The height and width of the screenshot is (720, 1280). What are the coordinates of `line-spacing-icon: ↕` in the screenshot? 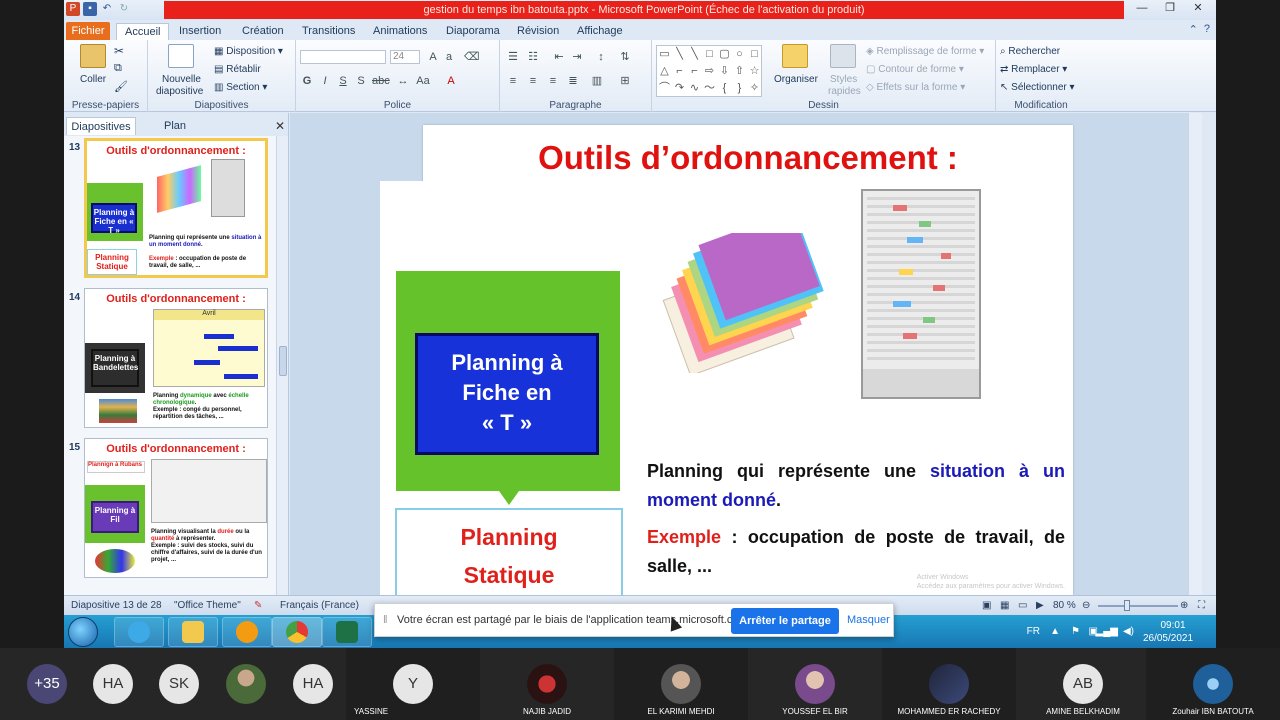 It's located at (601, 57).